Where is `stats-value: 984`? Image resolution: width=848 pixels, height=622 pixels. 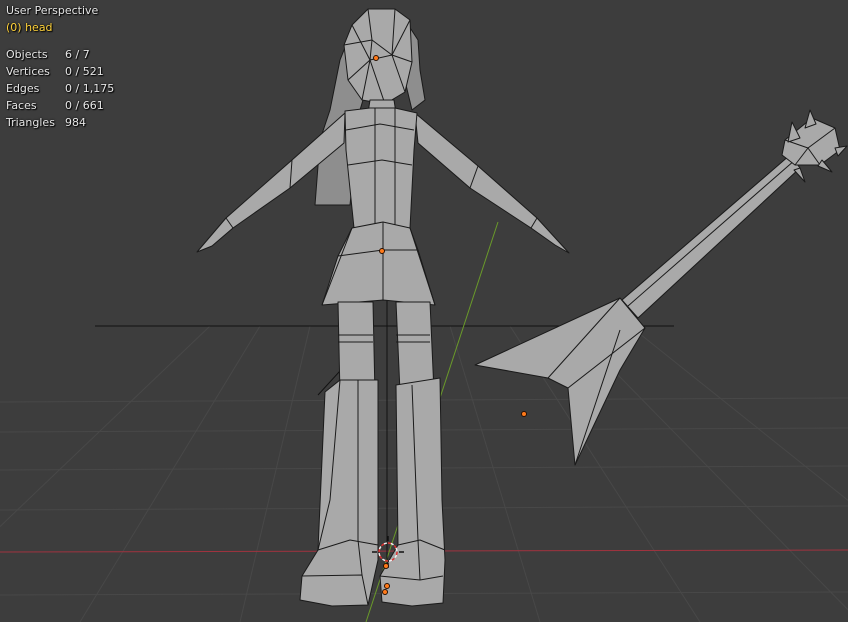 stats-value: 984 is located at coordinates (75, 122).